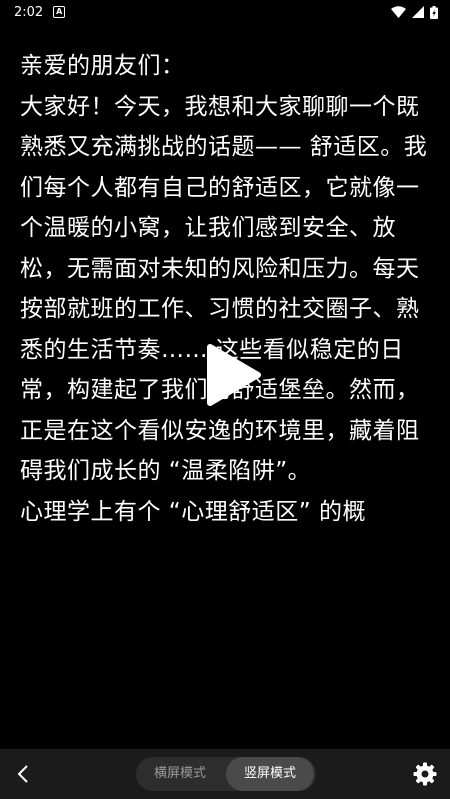  What do you see at coordinates (418, 12) in the screenshot?
I see `signal-icon` at bounding box center [418, 12].